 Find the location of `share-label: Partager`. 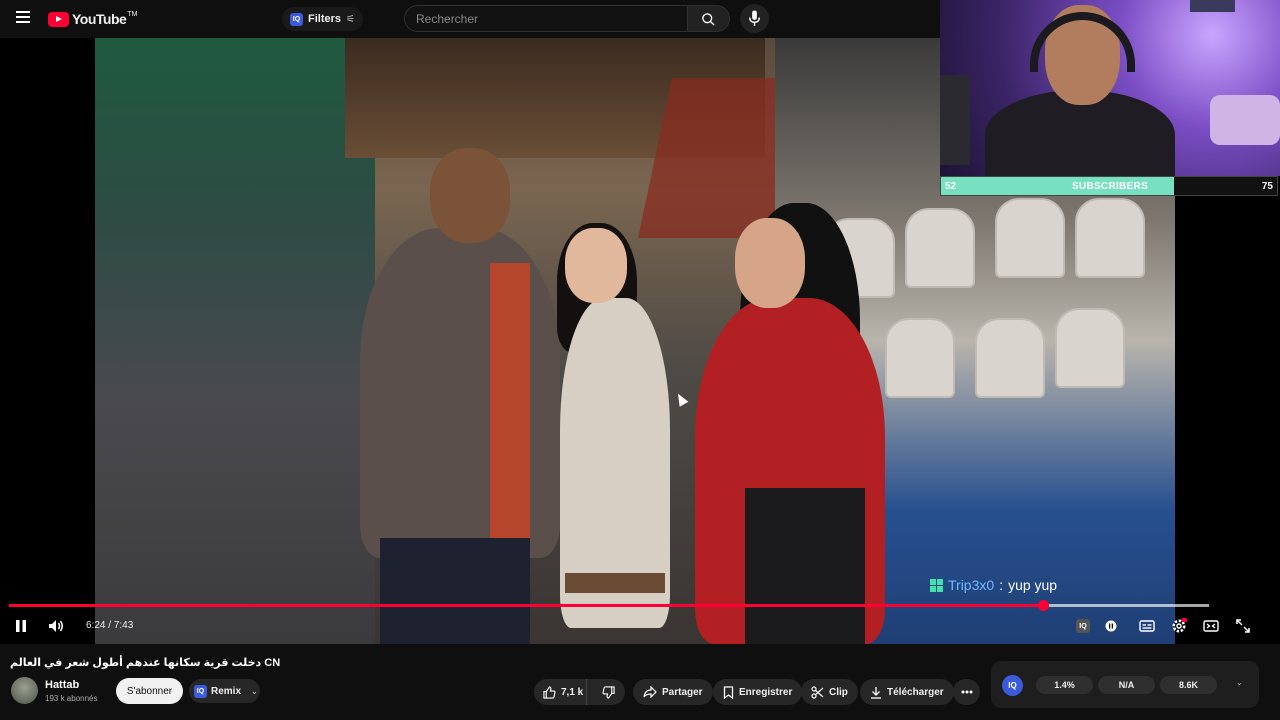

share-label: Partager is located at coordinates (682, 692).